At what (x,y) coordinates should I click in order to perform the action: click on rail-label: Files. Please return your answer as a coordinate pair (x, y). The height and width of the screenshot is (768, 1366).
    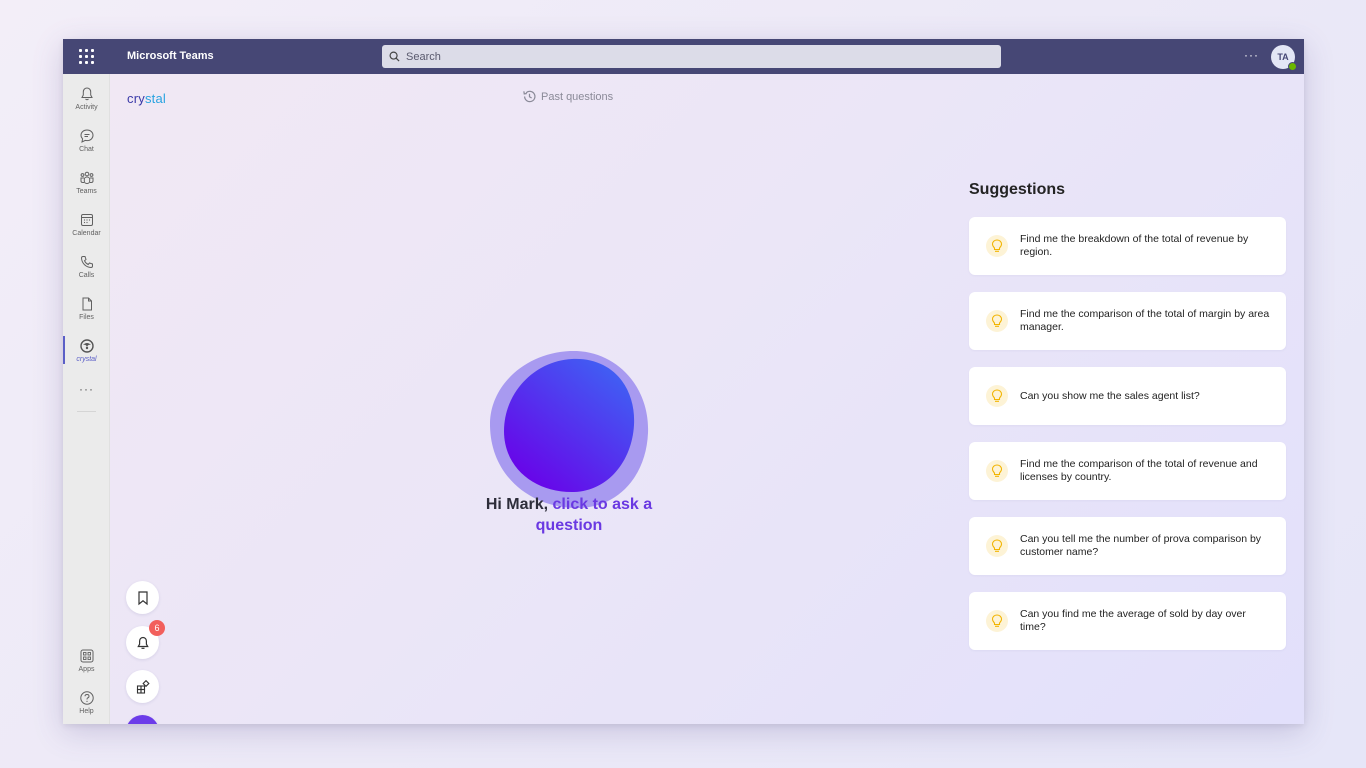
    Looking at the image, I should click on (86, 317).